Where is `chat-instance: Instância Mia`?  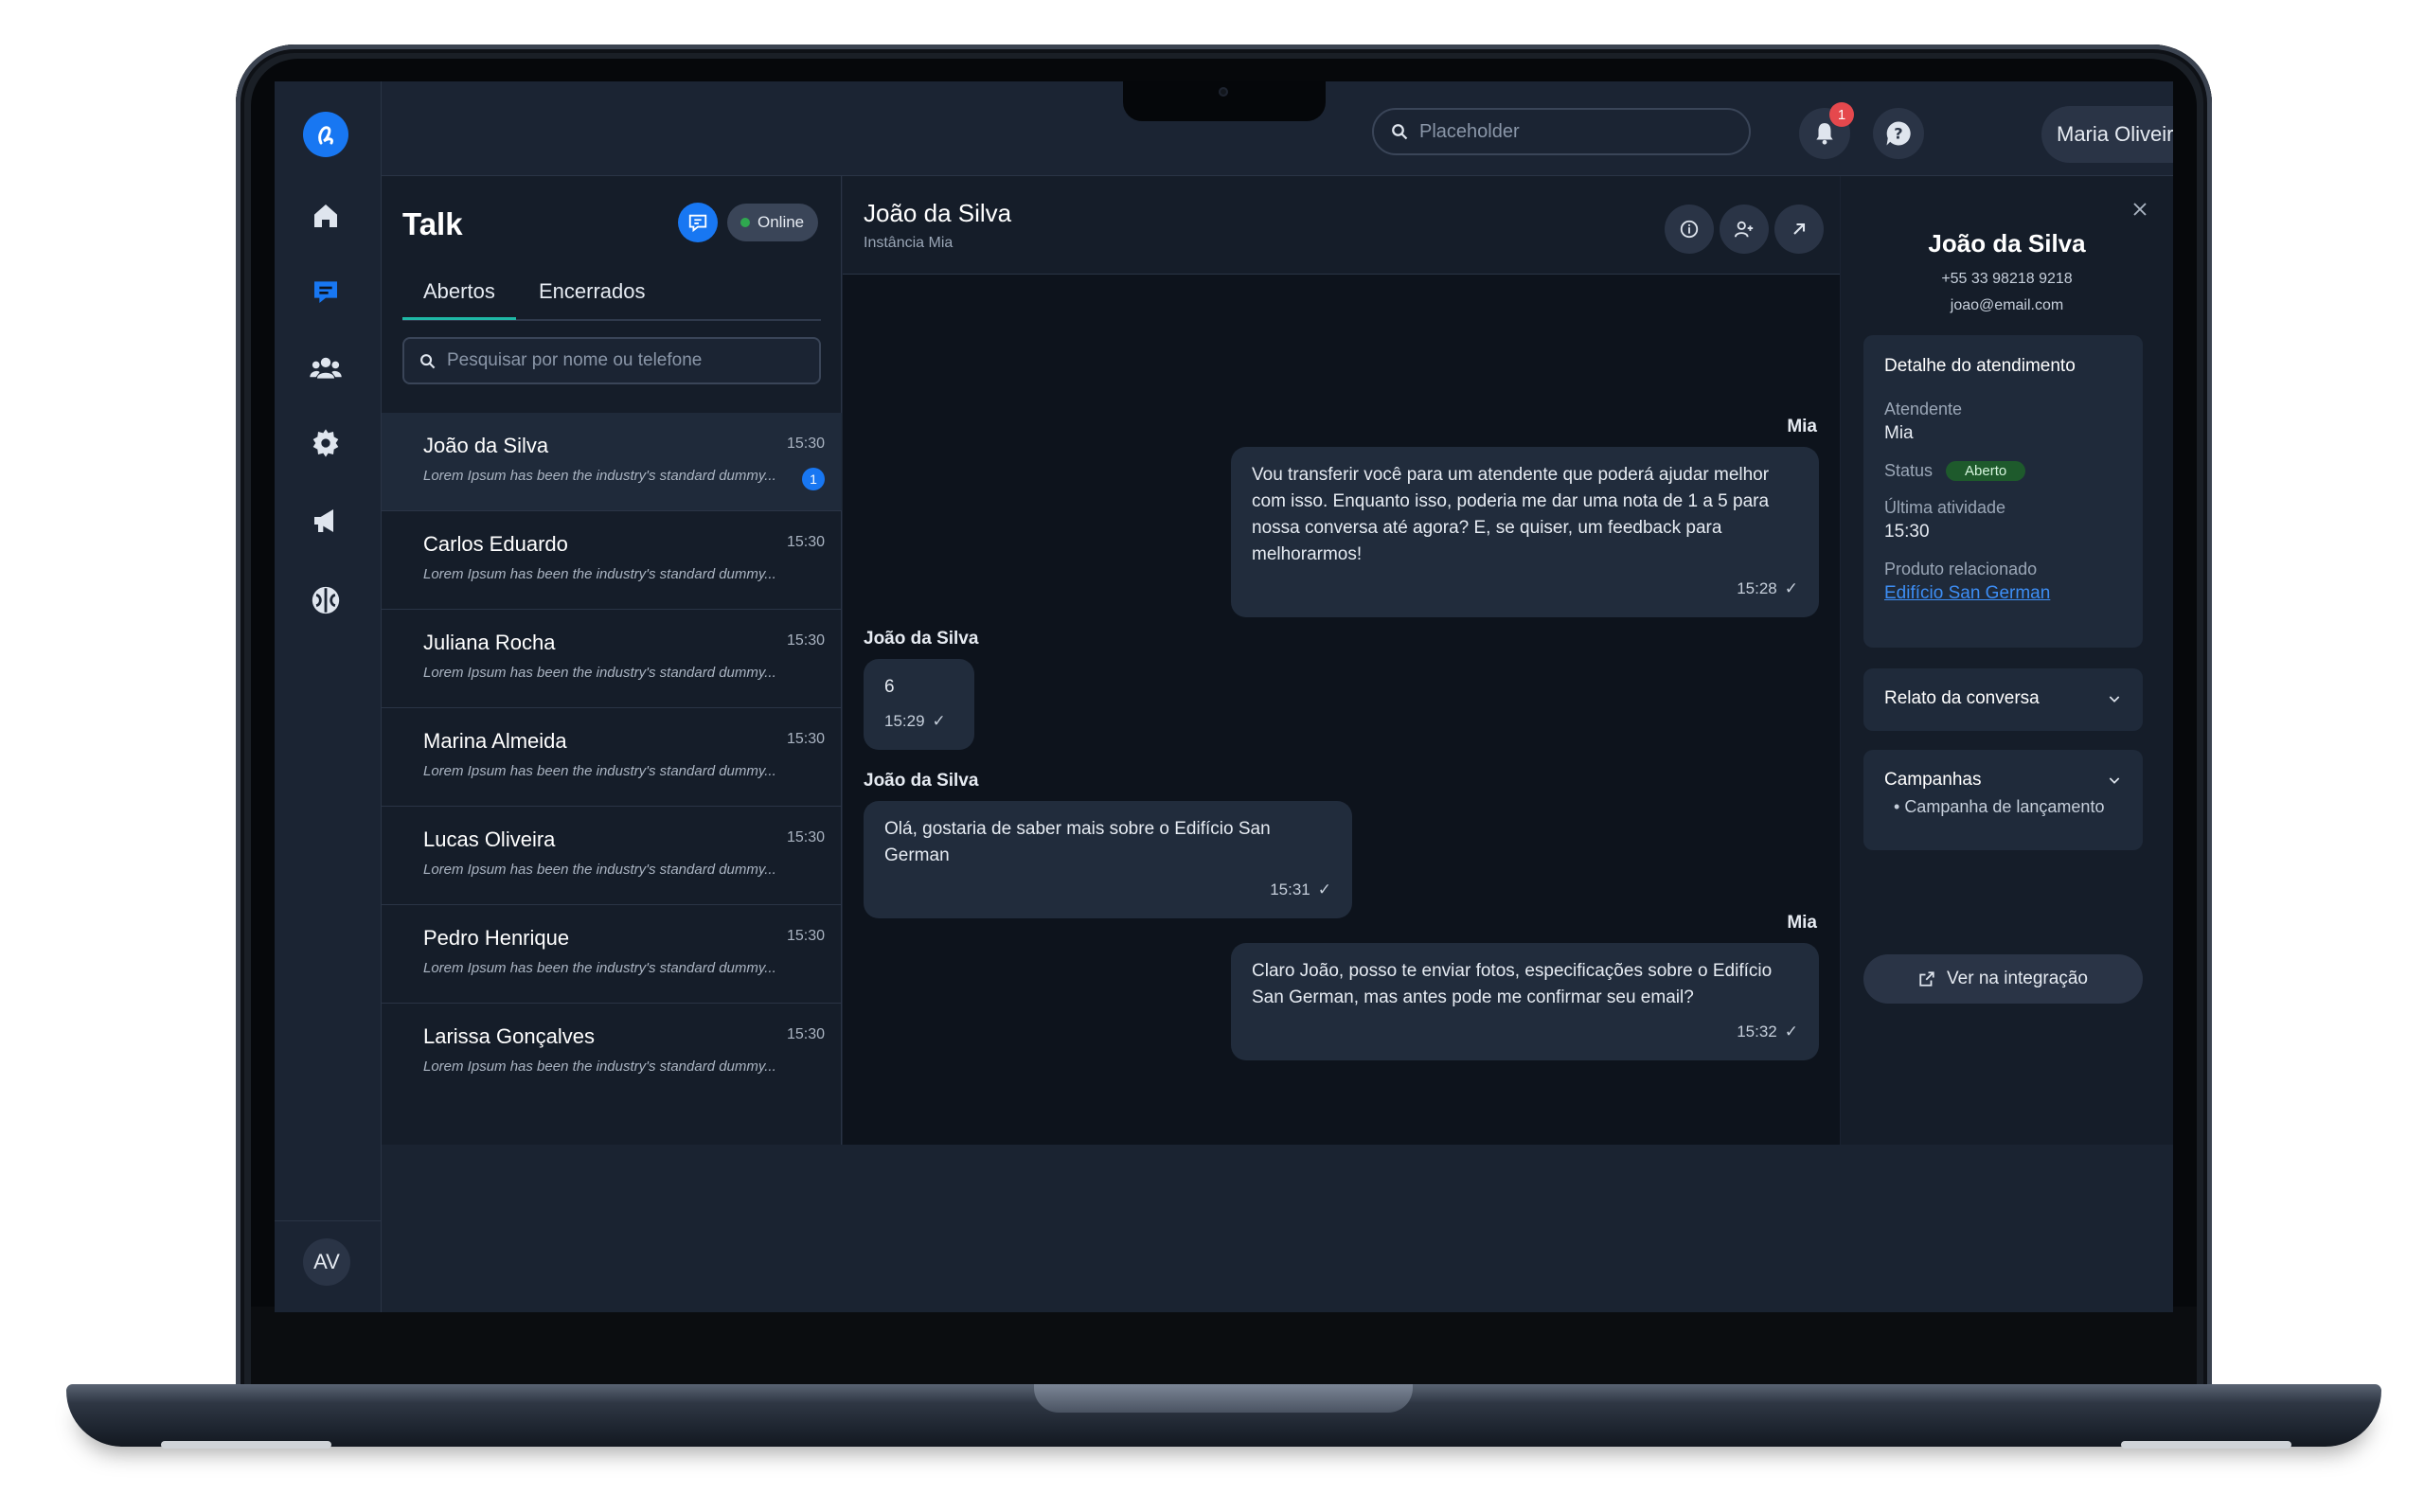 chat-instance: Instância Mia is located at coordinates (909, 243).